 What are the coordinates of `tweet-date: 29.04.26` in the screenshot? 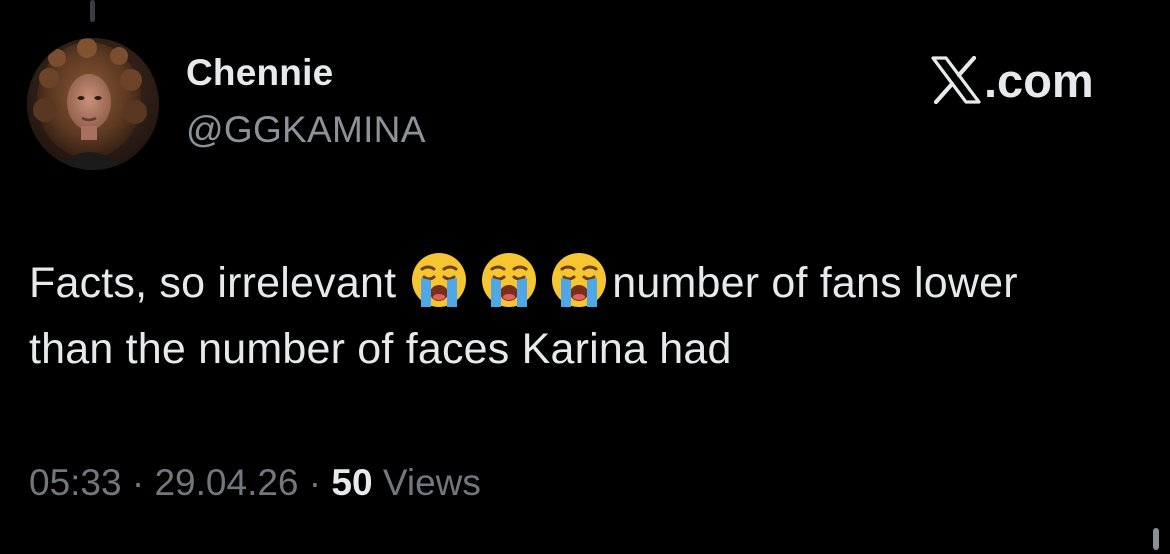 It's located at (226, 482).